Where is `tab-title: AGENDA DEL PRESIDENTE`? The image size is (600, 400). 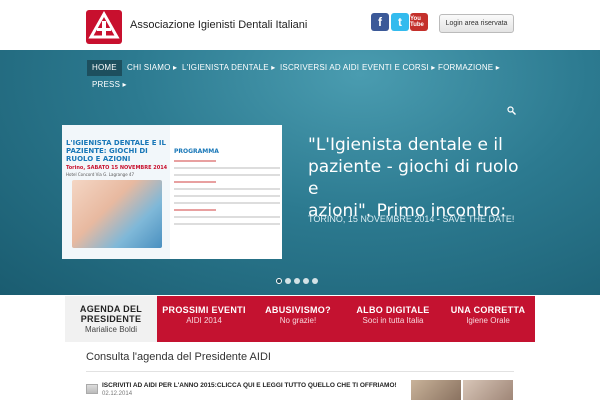 tab-title: AGENDA DEL PRESIDENTE is located at coordinates (111, 314).